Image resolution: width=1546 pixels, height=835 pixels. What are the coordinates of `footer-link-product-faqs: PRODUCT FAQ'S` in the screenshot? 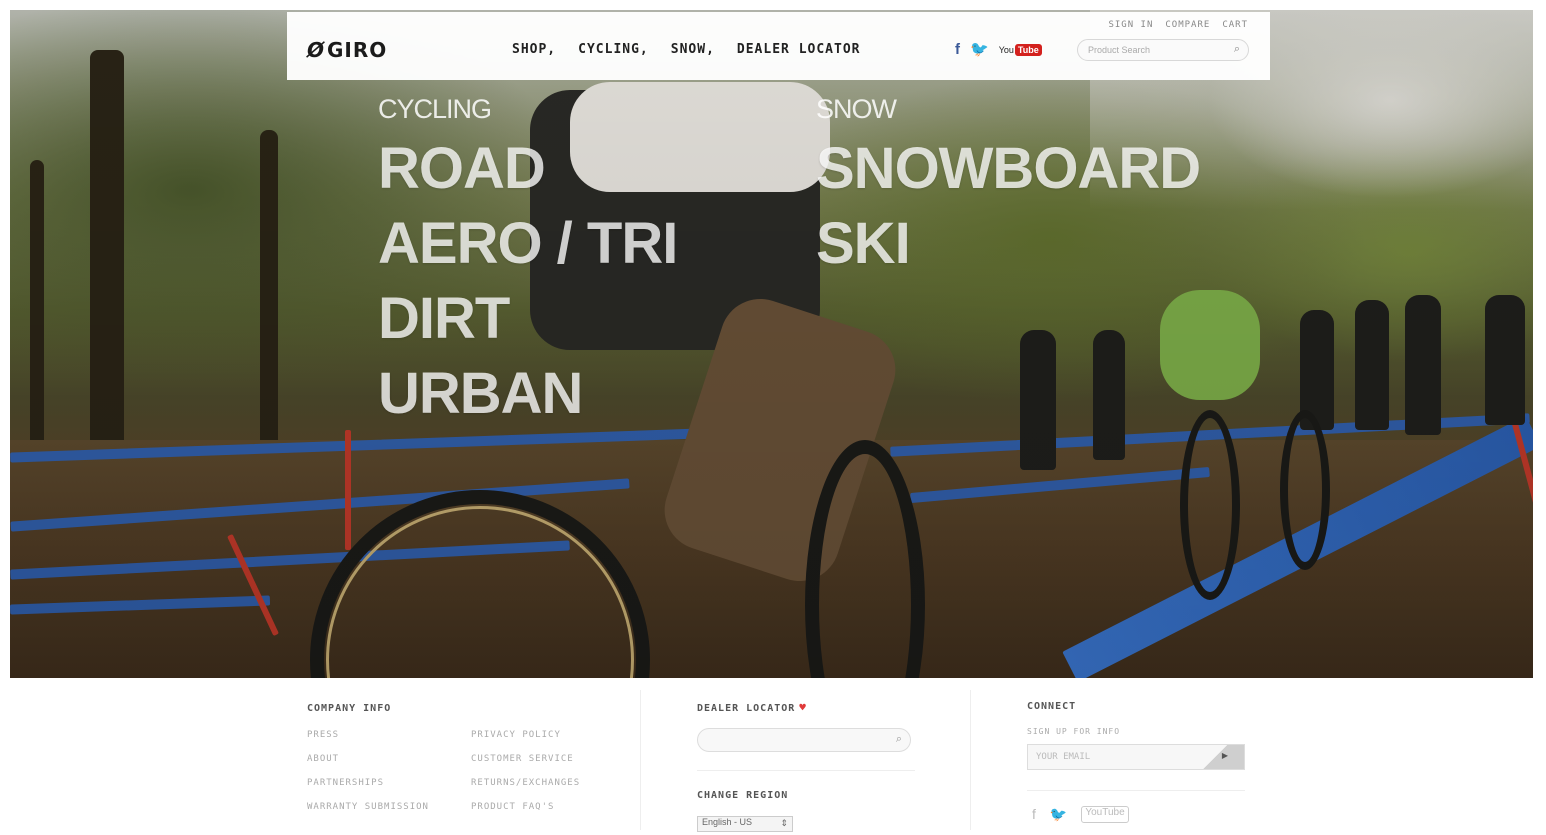 It's located at (512, 807).